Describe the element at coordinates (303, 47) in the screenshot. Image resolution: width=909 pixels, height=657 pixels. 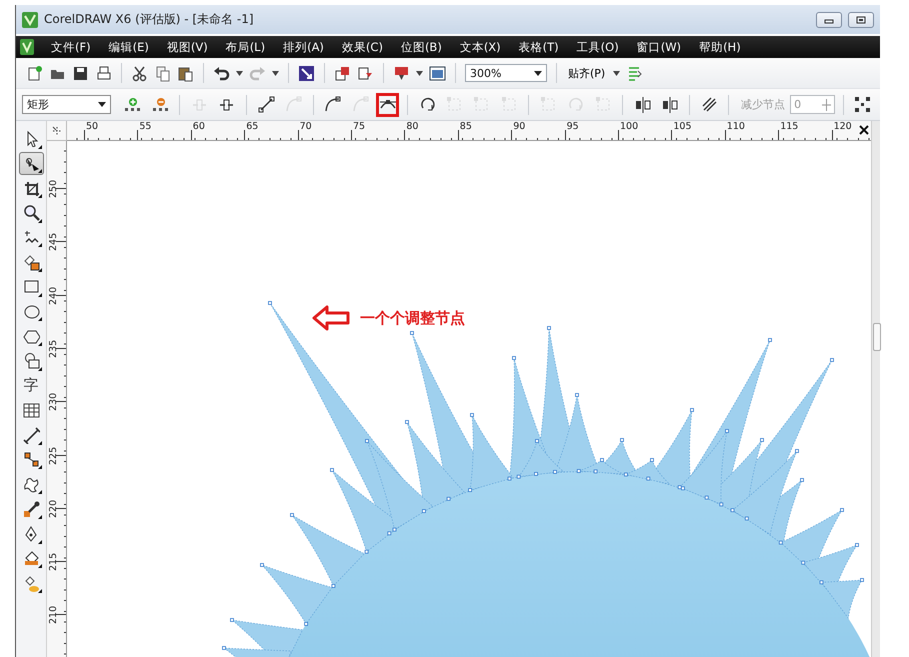
I see `menu-item: 排列(A)` at that location.